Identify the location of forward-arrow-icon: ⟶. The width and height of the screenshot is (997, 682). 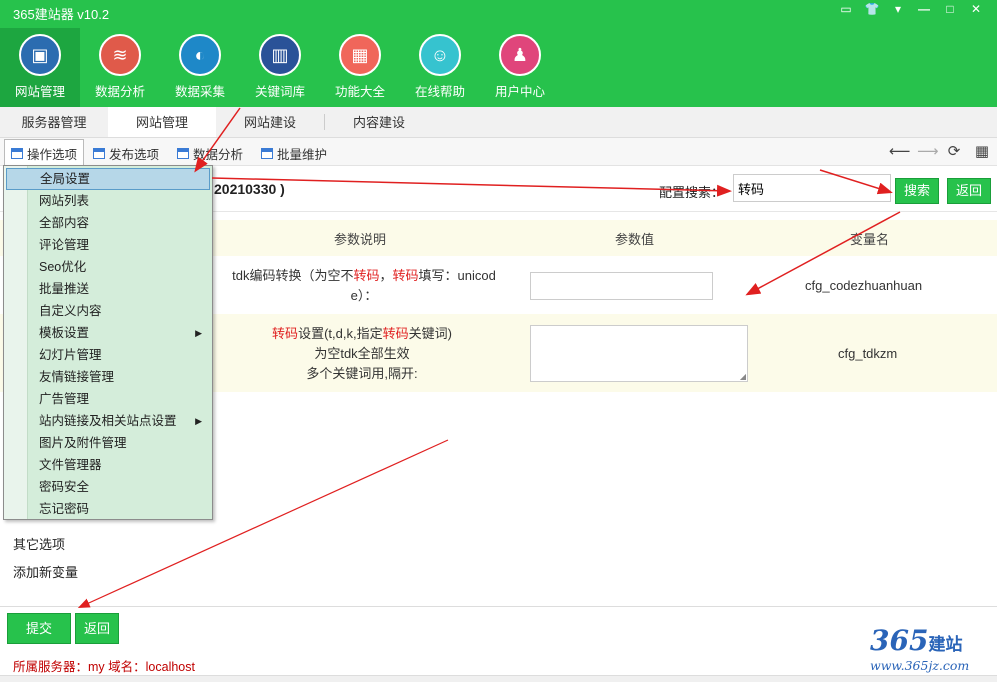
(928, 151).